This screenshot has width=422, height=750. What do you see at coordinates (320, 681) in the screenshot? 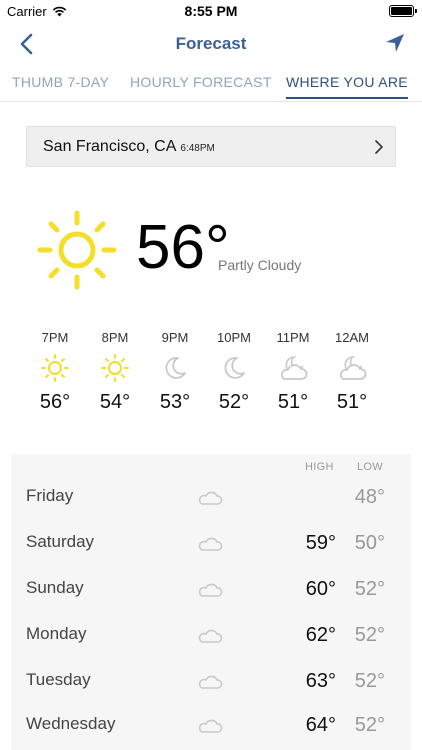
I see `day-high: 63°` at bounding box center [320, 681].